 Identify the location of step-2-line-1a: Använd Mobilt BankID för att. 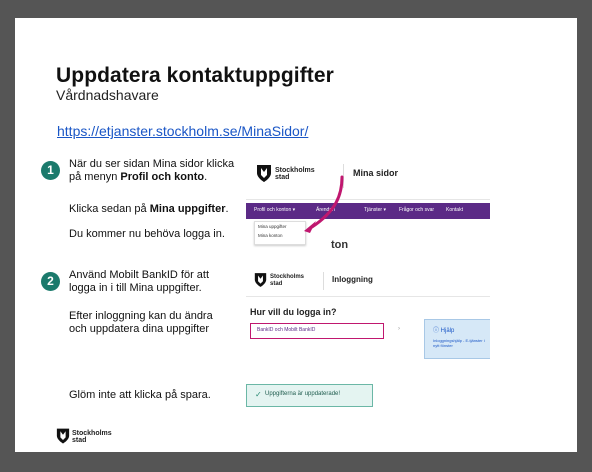
(139, 275).